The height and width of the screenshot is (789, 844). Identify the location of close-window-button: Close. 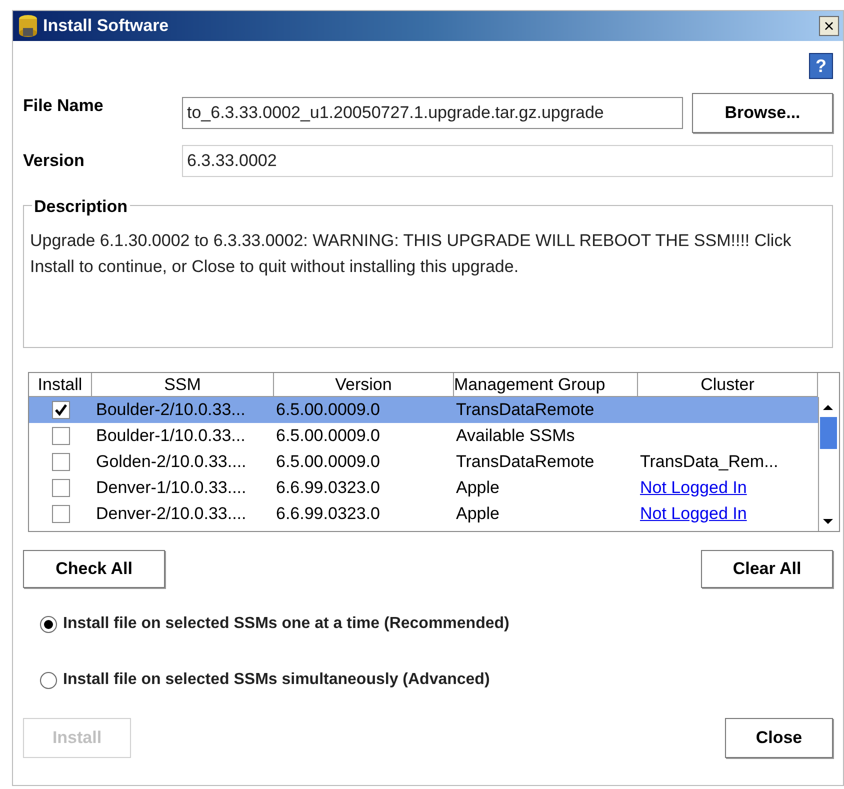
(779, 738).